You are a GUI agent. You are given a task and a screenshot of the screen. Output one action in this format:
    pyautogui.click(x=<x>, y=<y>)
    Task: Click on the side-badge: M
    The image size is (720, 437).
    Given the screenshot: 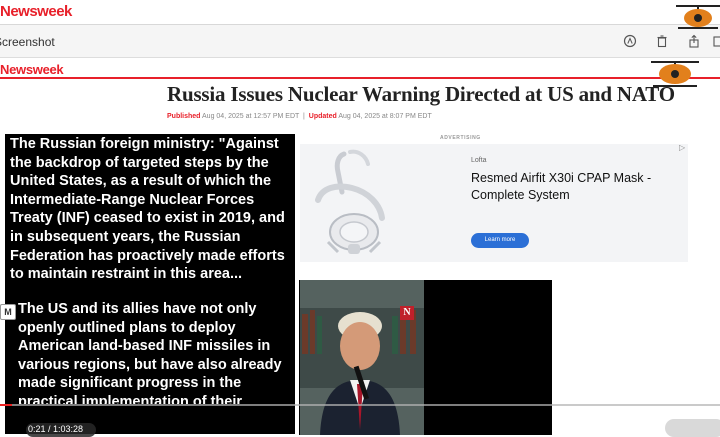 What is the action you would take?
    pyautogui.click(x=8, y=312)
    